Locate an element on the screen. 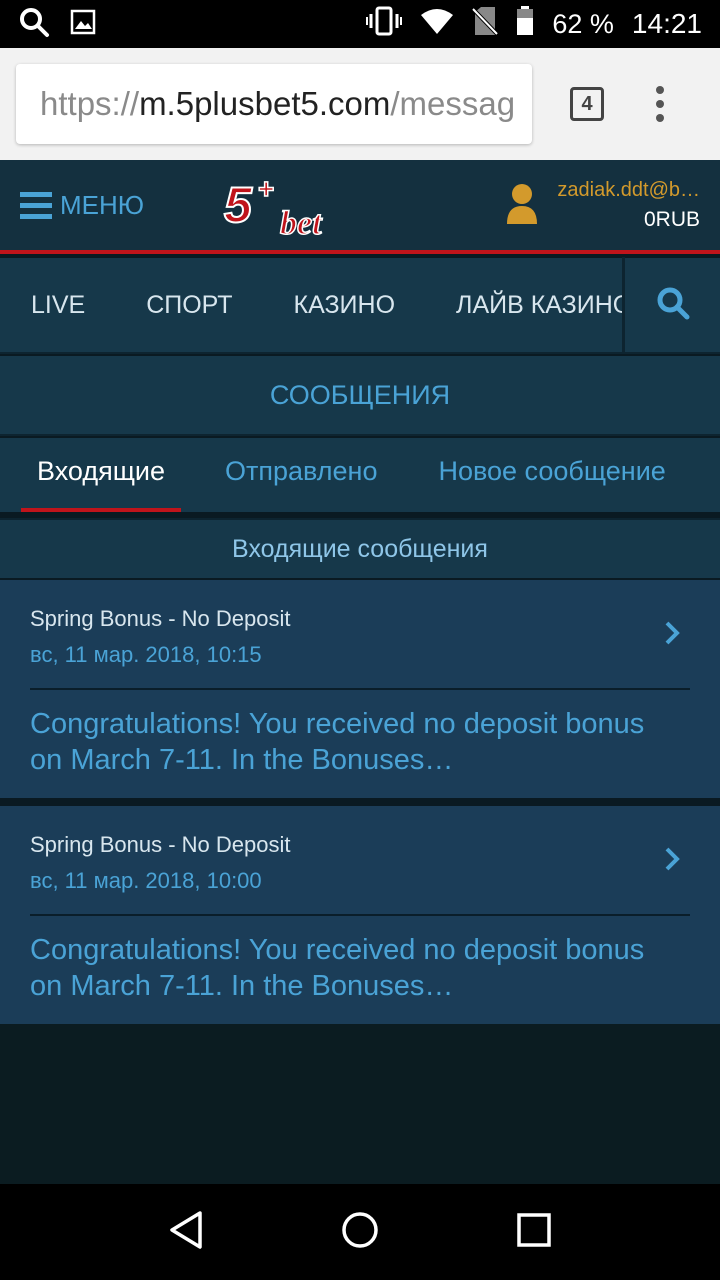  wifi-icon is located at coordinates (437, 24).